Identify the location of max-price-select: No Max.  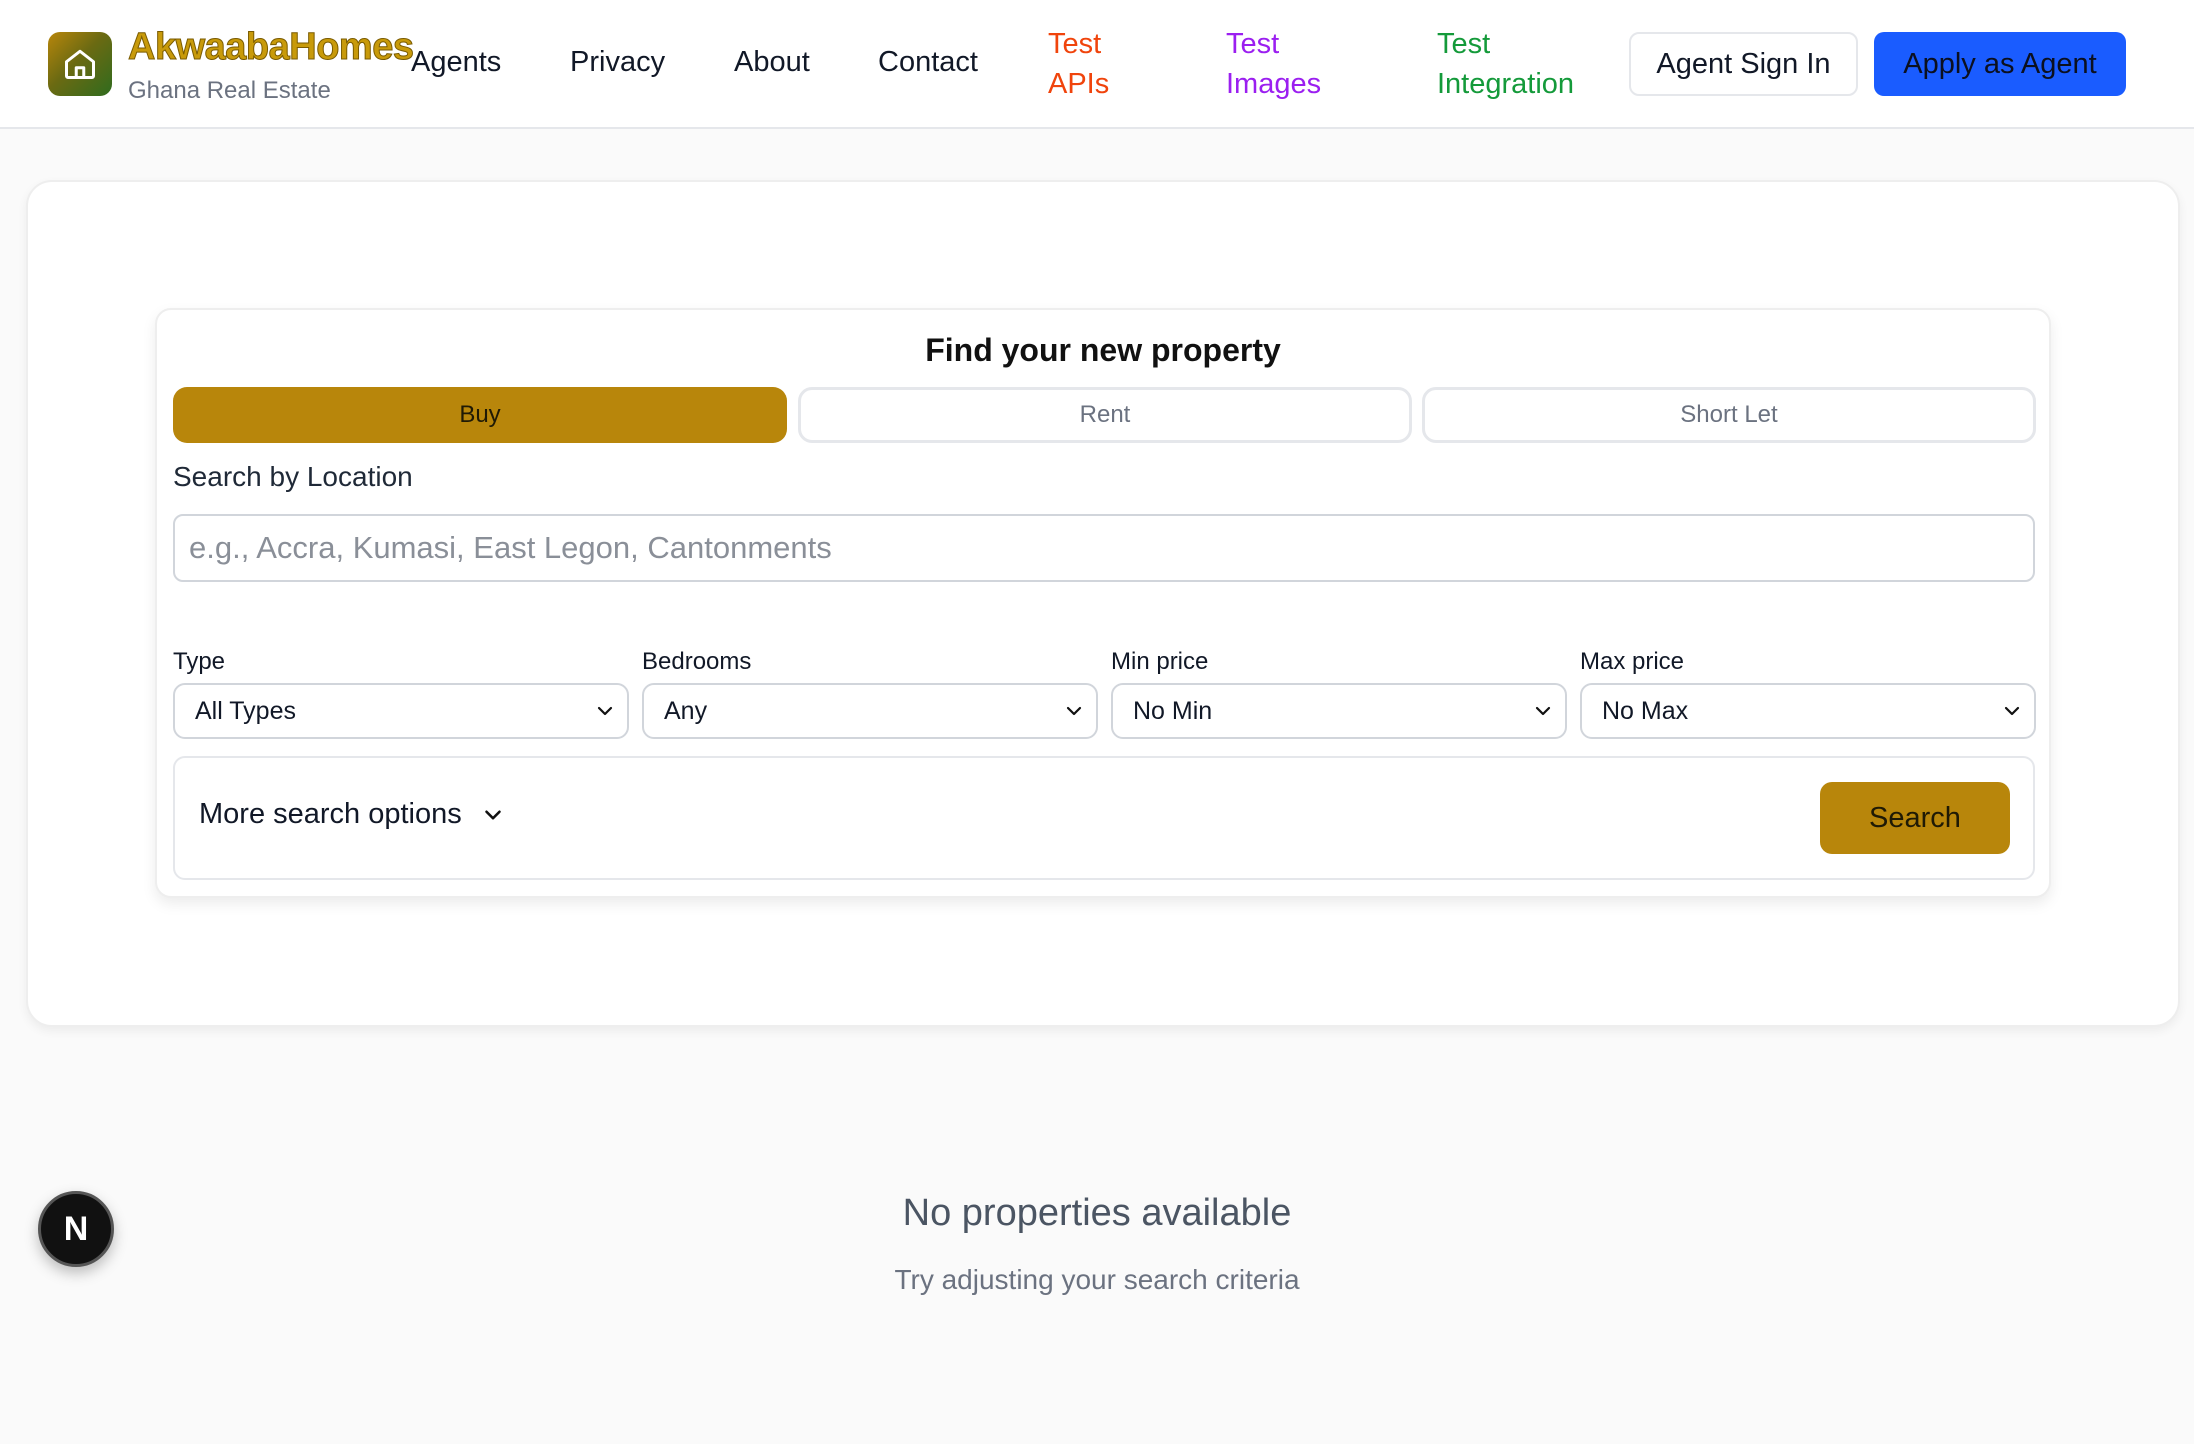
(1808, 711).